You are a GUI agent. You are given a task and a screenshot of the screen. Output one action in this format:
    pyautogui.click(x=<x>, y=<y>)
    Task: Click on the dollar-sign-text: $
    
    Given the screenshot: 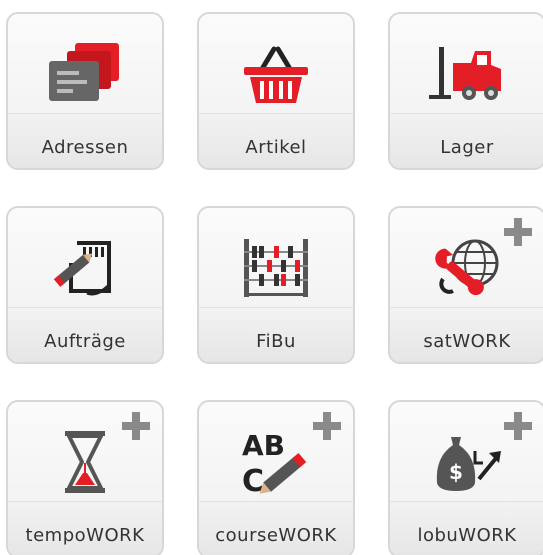 What is the action you would take?
    pyautogui.click(x=456, y=472)
    